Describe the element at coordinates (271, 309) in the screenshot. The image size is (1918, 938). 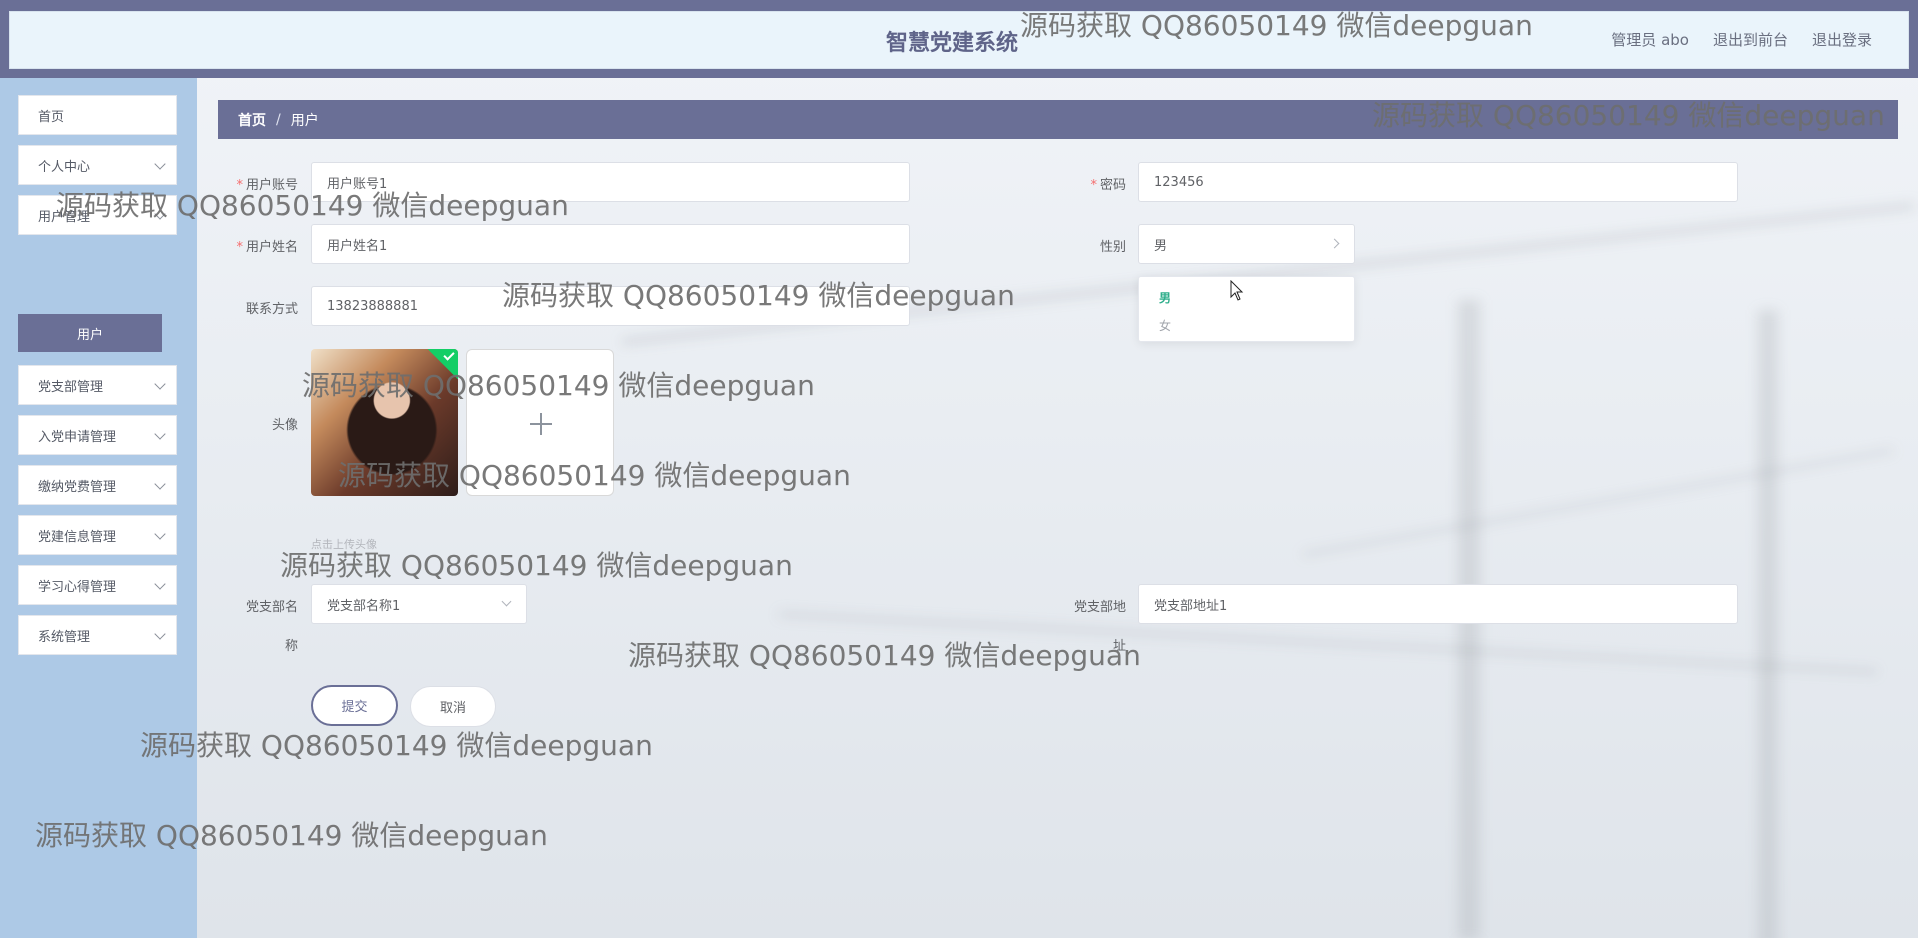
I see `phone-label: 联系方式` at that location.